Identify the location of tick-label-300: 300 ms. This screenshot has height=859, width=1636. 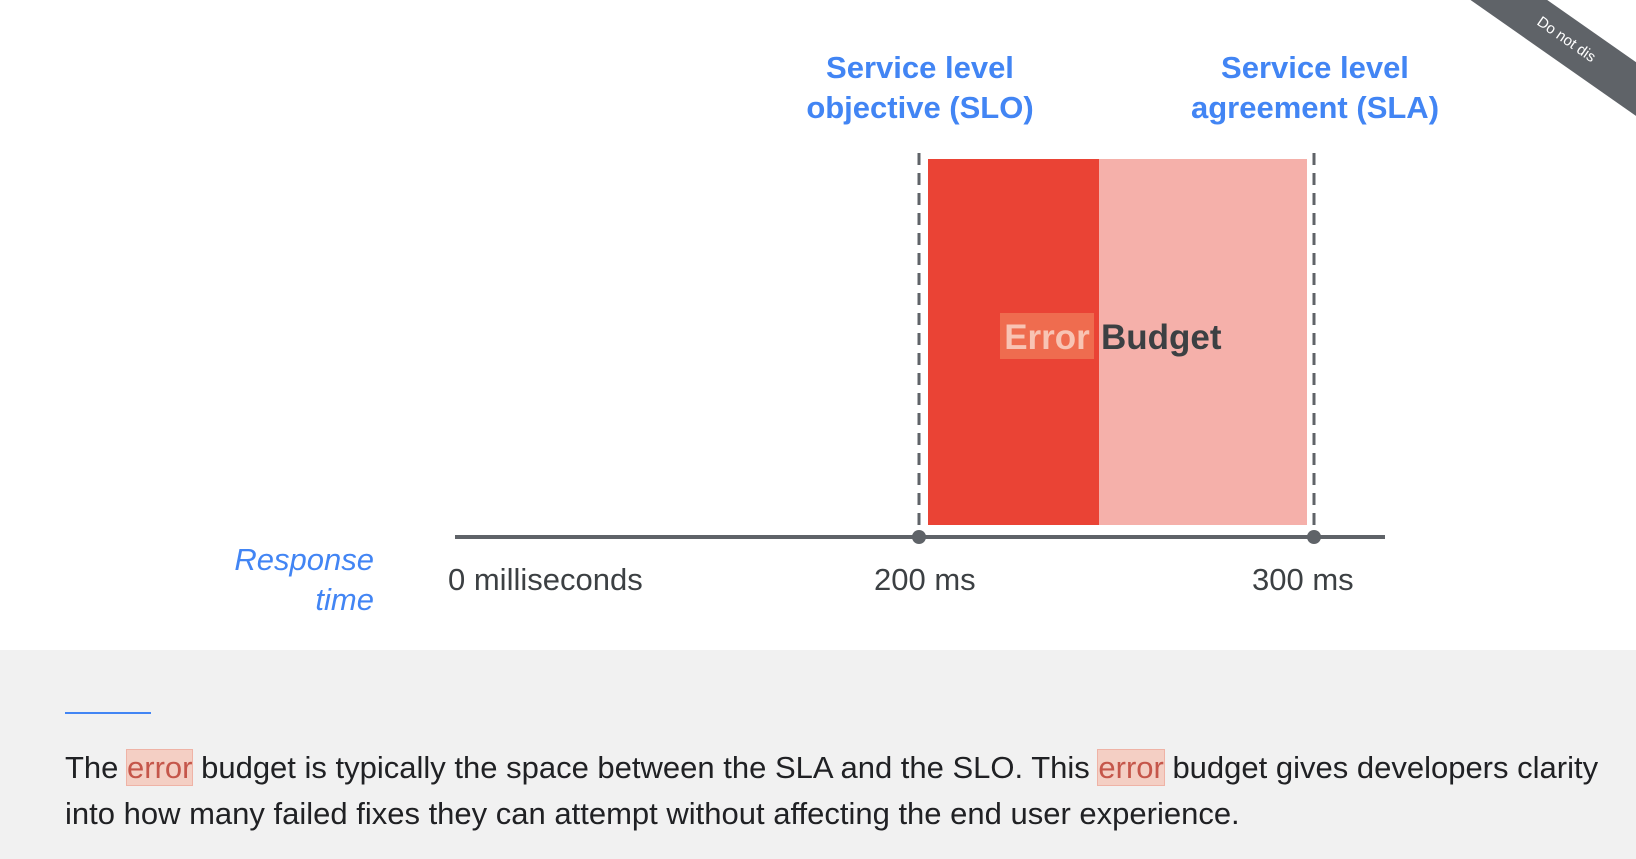
(1303, 579).